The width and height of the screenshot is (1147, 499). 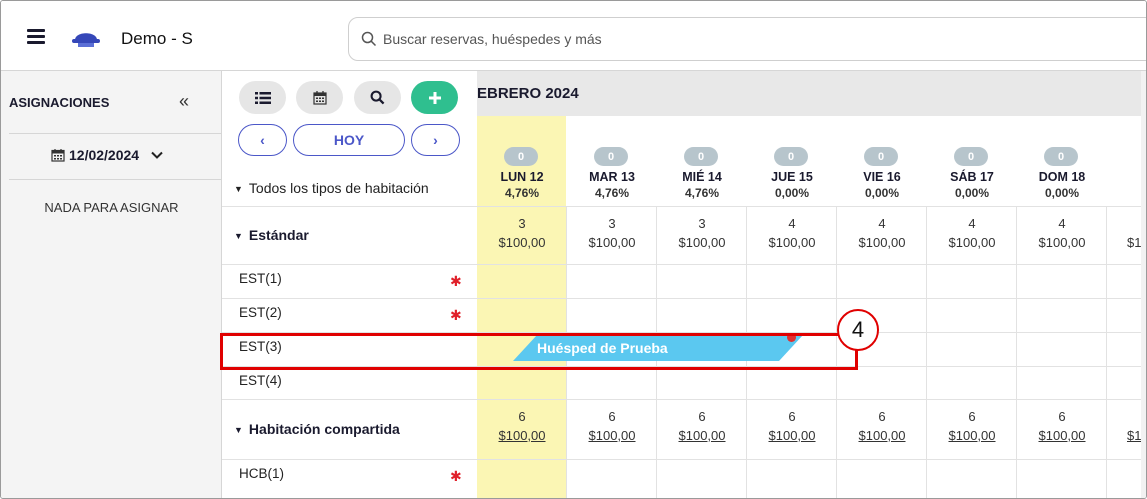 I want to click on category-toggle: ▼ Habitación compartida, so click(x=317, y=429).